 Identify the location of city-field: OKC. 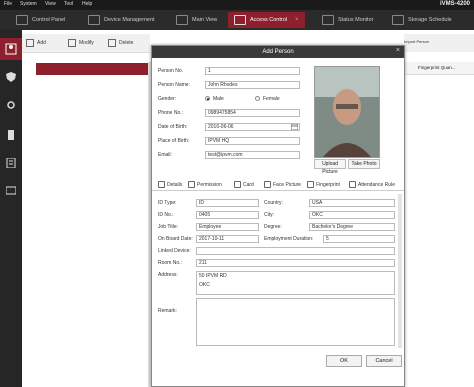
(352, 215).